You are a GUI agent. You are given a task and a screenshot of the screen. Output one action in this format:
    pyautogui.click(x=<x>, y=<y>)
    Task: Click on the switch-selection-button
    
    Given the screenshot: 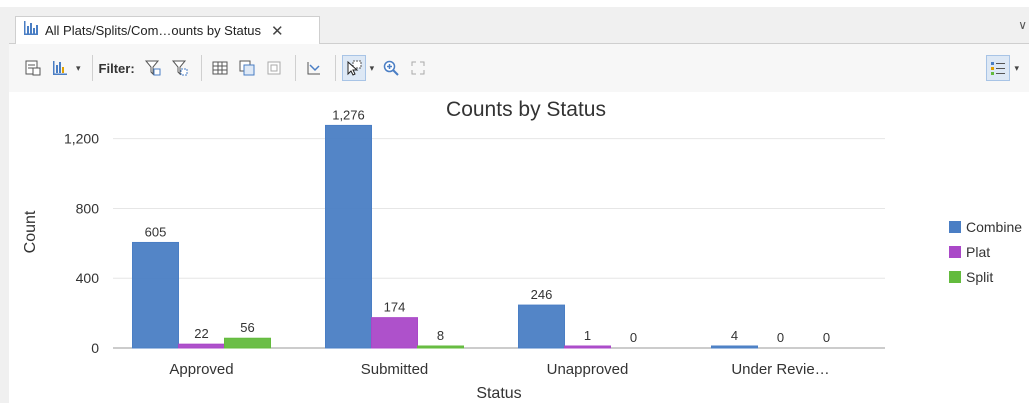 What is the action you would take?
    pyautogui.click(x=247, y=68)
    